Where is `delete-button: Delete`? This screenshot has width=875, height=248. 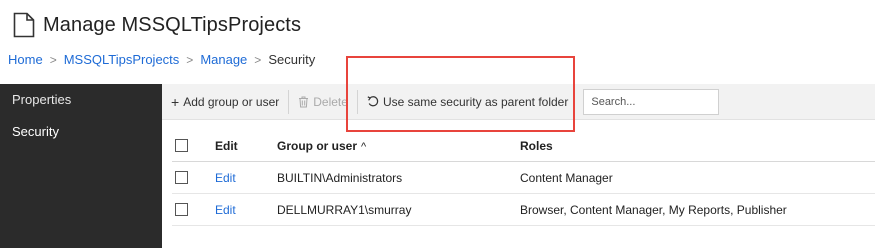 delete-button: Delete is located at coordinates (323, 101).